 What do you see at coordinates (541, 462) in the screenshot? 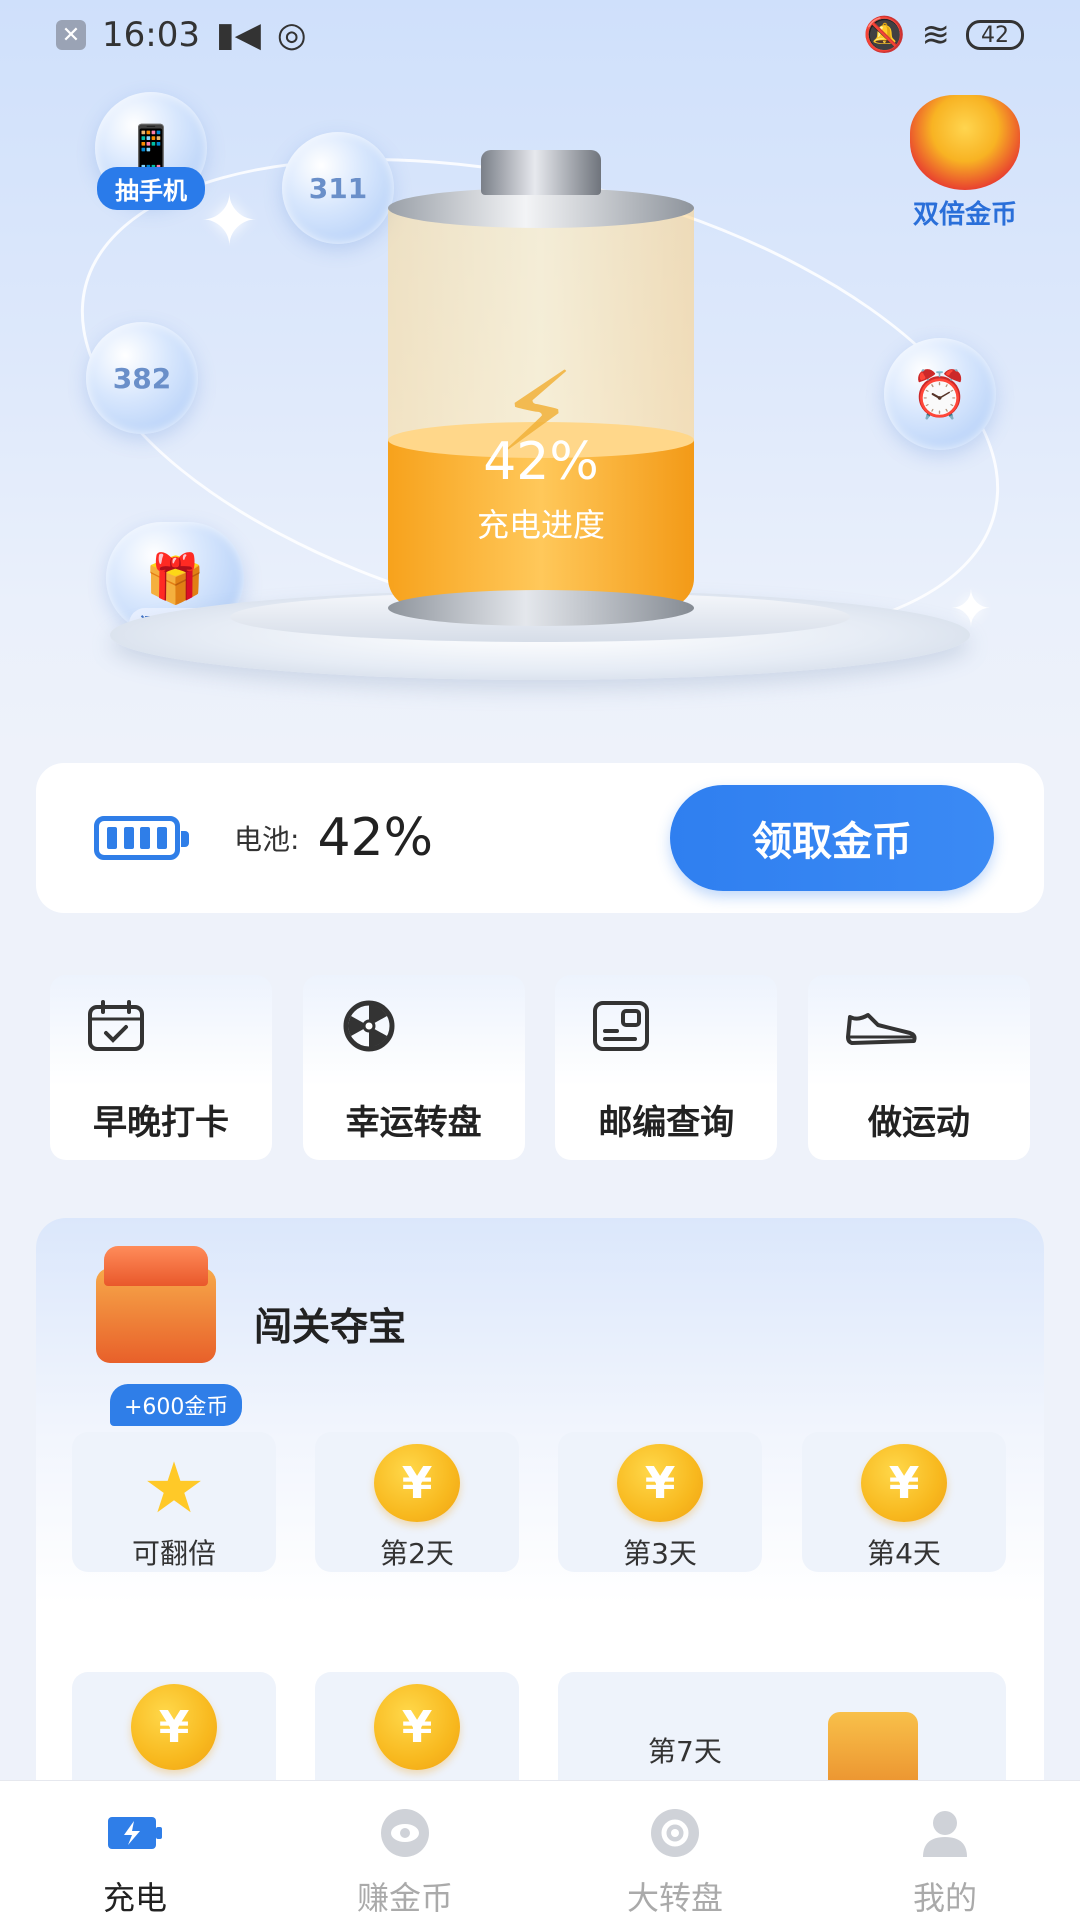
I see `battery-percent: 42%` at bounding box center [541, 462].